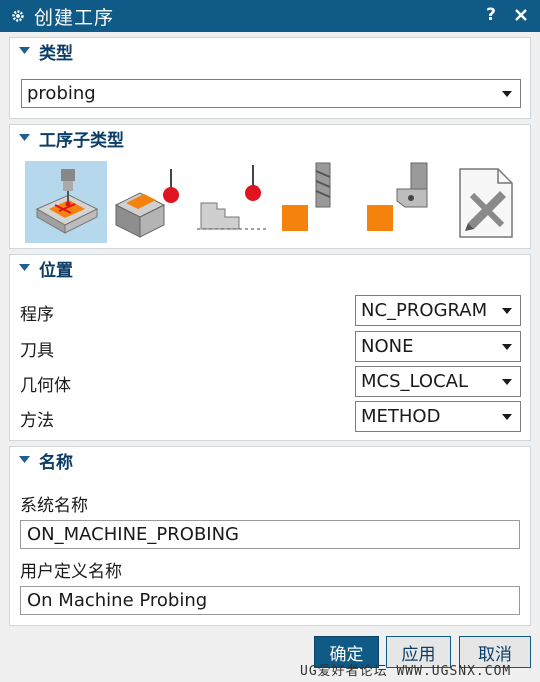 The width and height of the screenshot is (540, 682). I want to click on subtype-probe-step, so click(236, 202).